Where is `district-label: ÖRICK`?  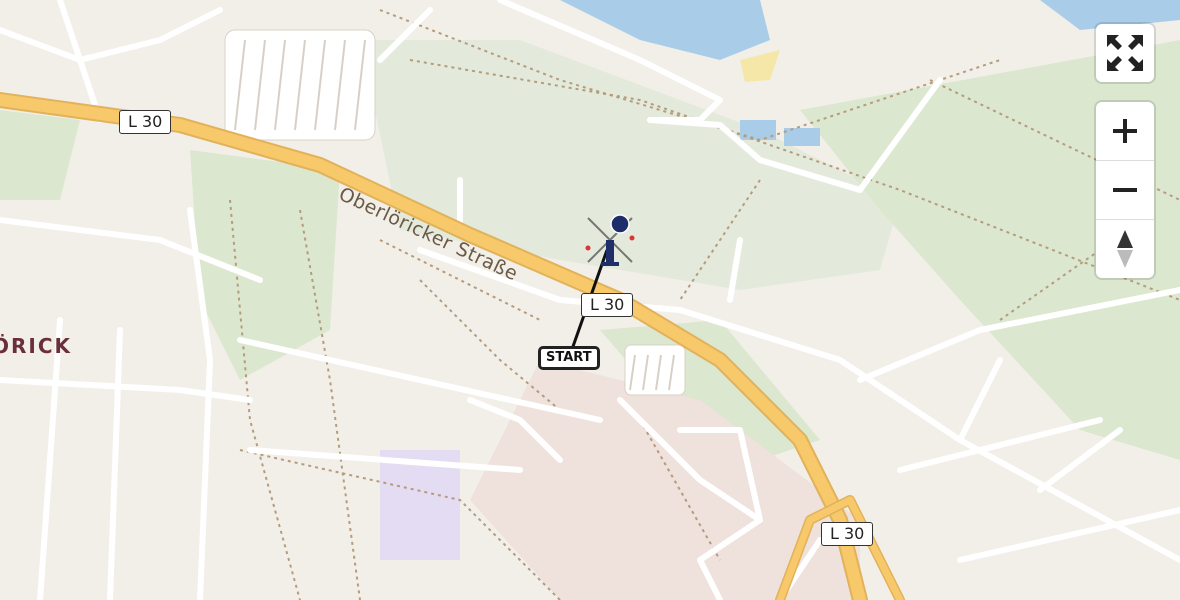 district-label: ÖRICK is located at coordinates (36, 346).